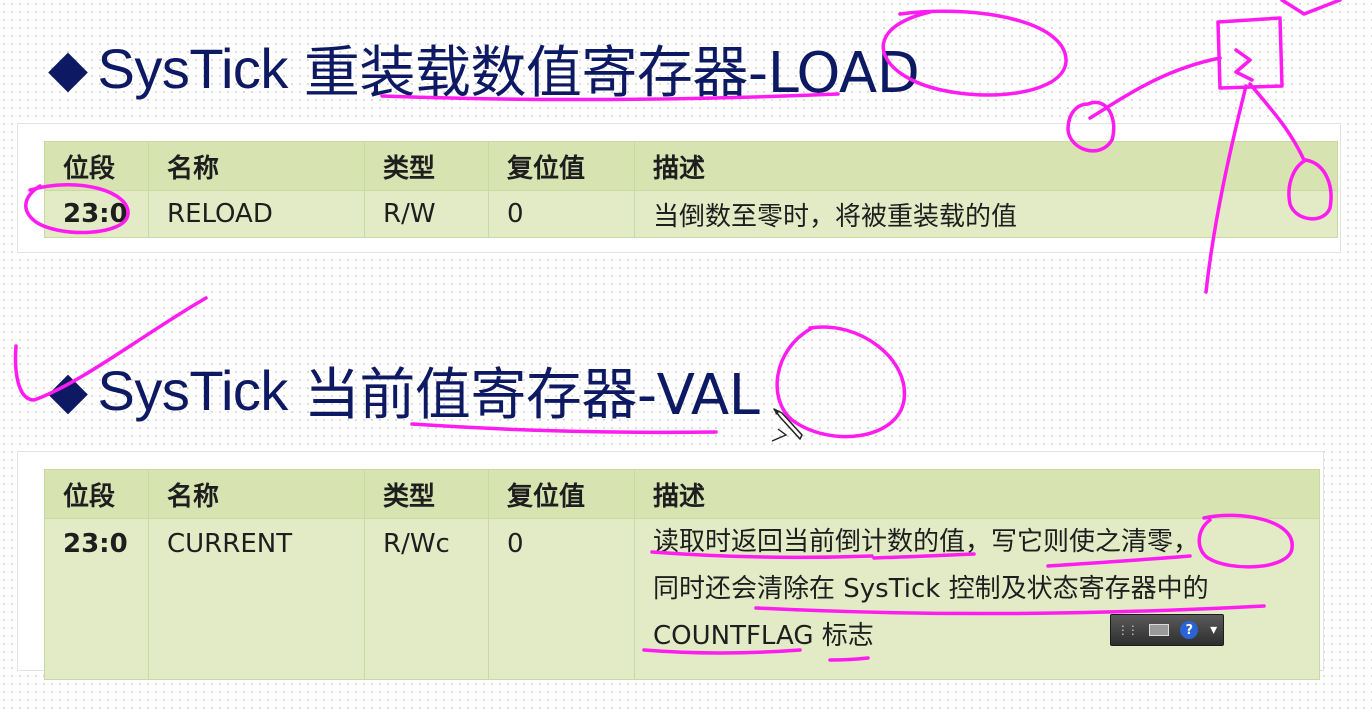 This screenshot has height=710, width=1372. Describe the element at coordinates (1213, 630) in the screenshot. I see `options-icon: ▾` at that location.